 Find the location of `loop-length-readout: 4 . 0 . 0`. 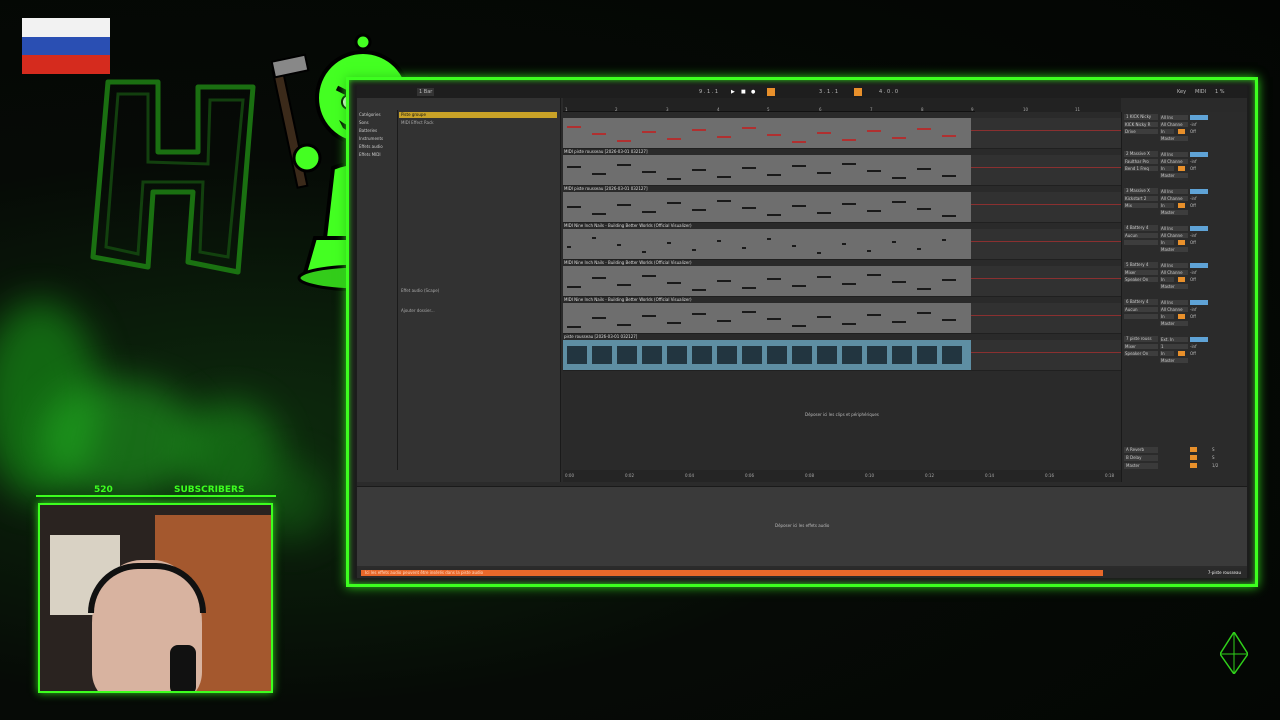

loop-length-readout: 4 . 0 . 0 is located at coordinates (888, 92).